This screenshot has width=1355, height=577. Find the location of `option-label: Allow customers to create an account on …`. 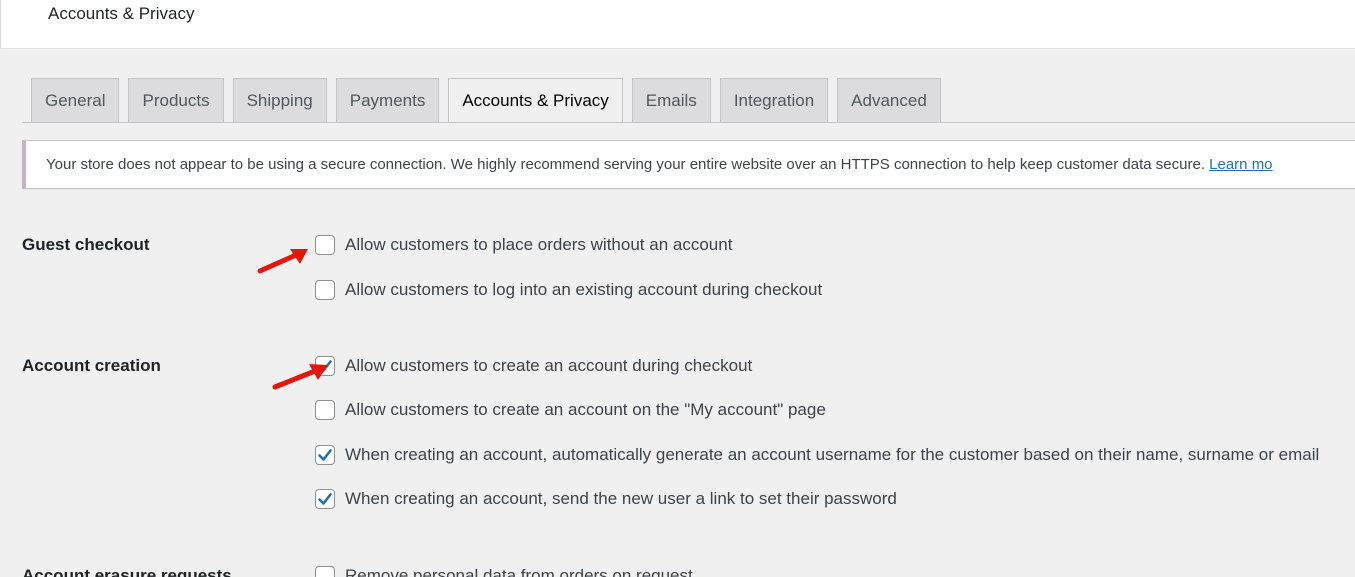

option-label: Allow customers to create an account on … is located at coordinates (585, 409).